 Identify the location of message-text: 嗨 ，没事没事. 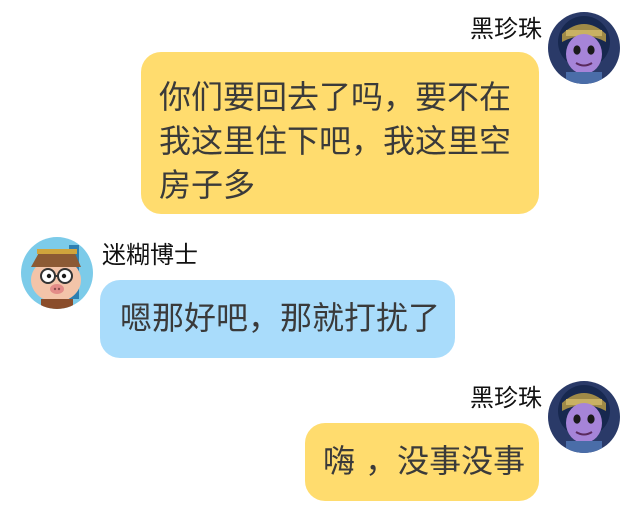
(424, 461).